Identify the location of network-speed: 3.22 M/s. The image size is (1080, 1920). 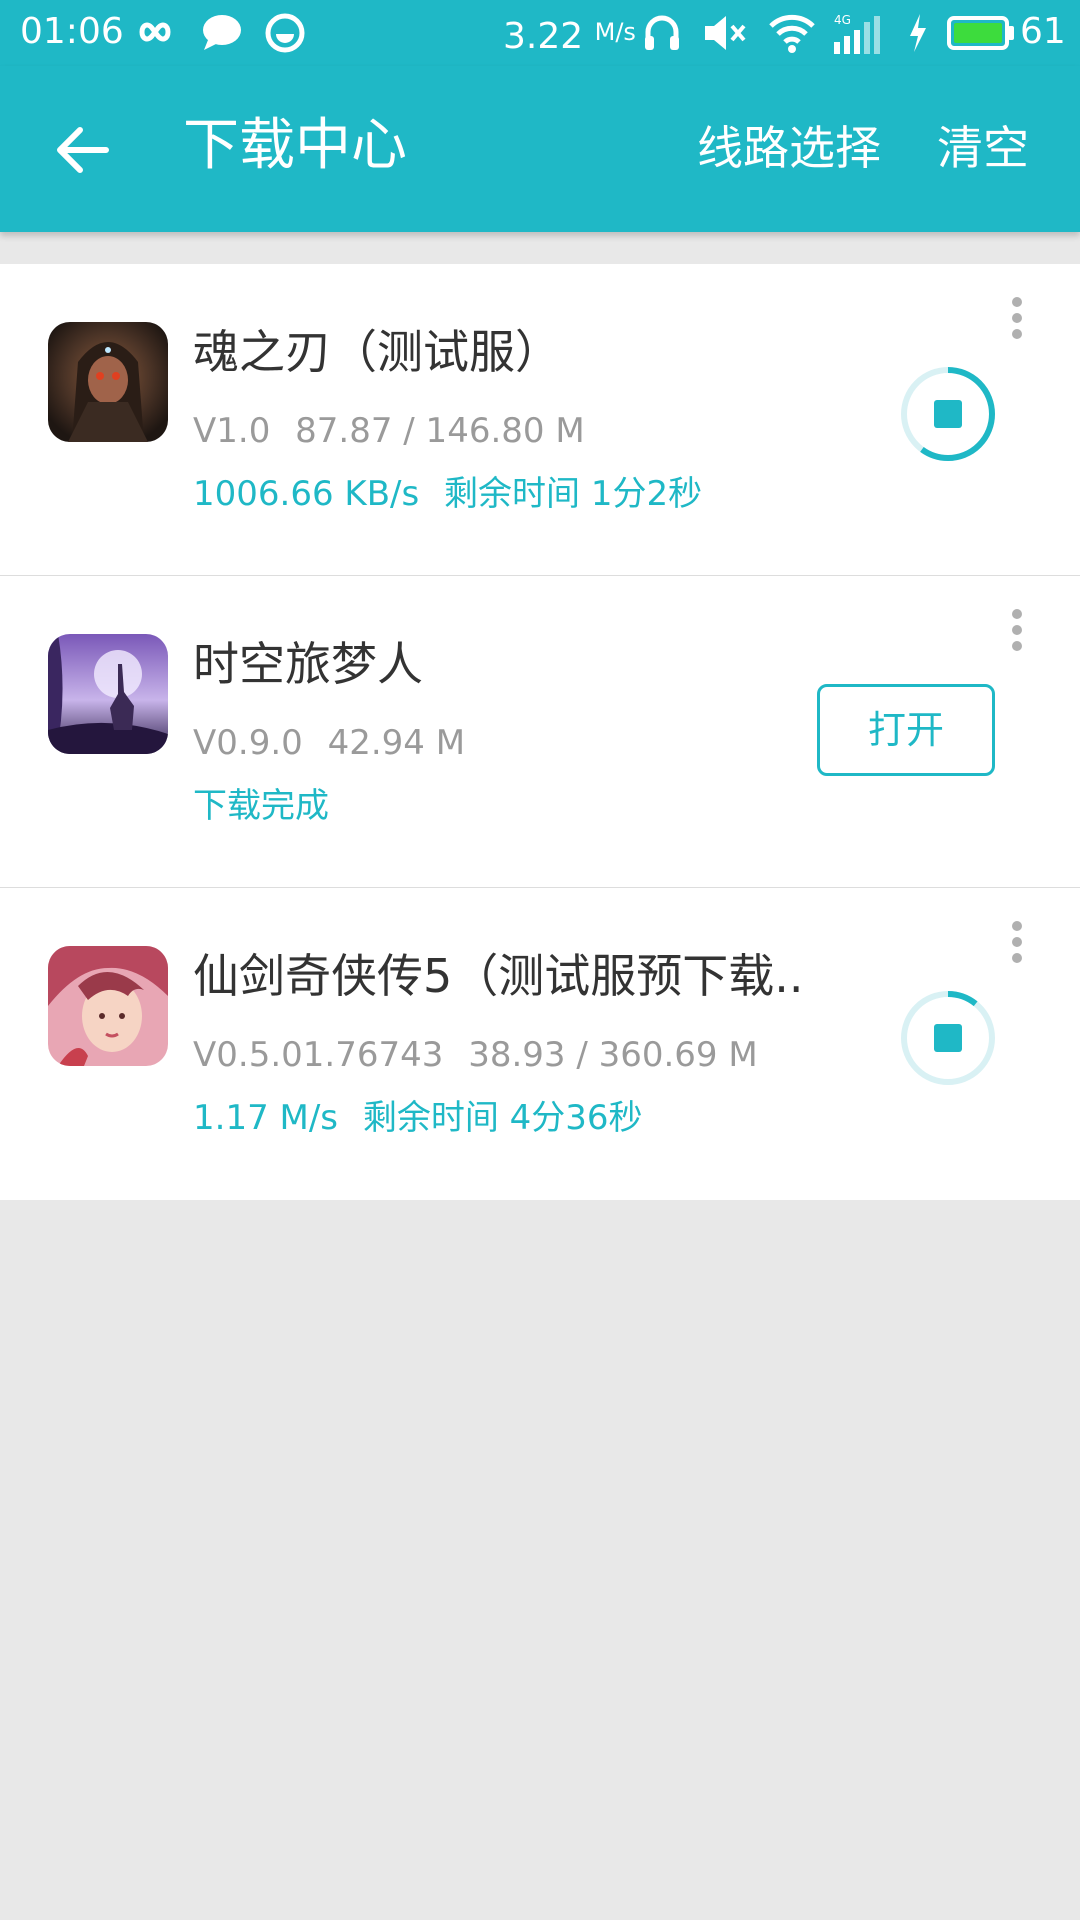
(569, 34).